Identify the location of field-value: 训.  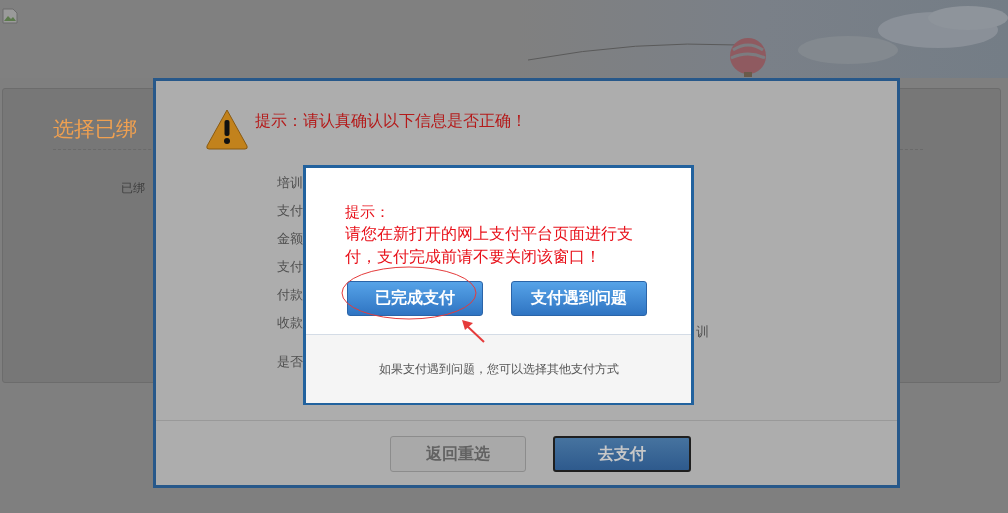
(702, 332).